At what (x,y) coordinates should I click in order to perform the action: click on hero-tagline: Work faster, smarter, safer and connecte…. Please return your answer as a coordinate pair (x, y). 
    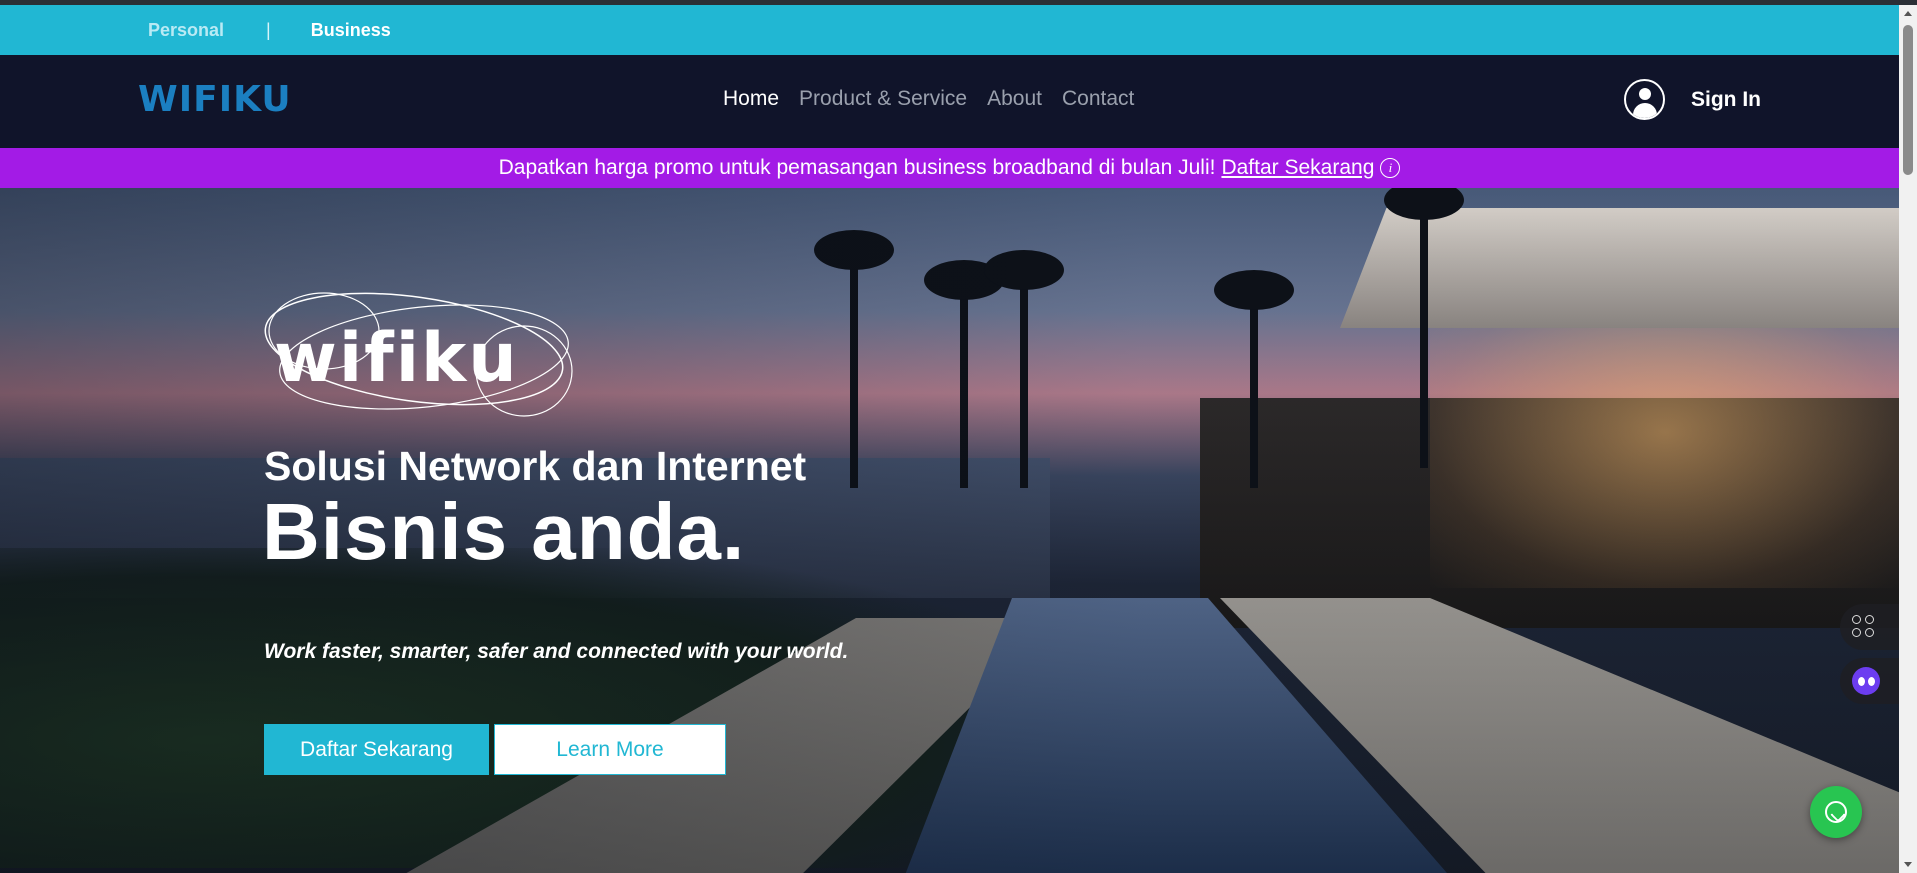
    Looking at the image, I should click on (556, 651).